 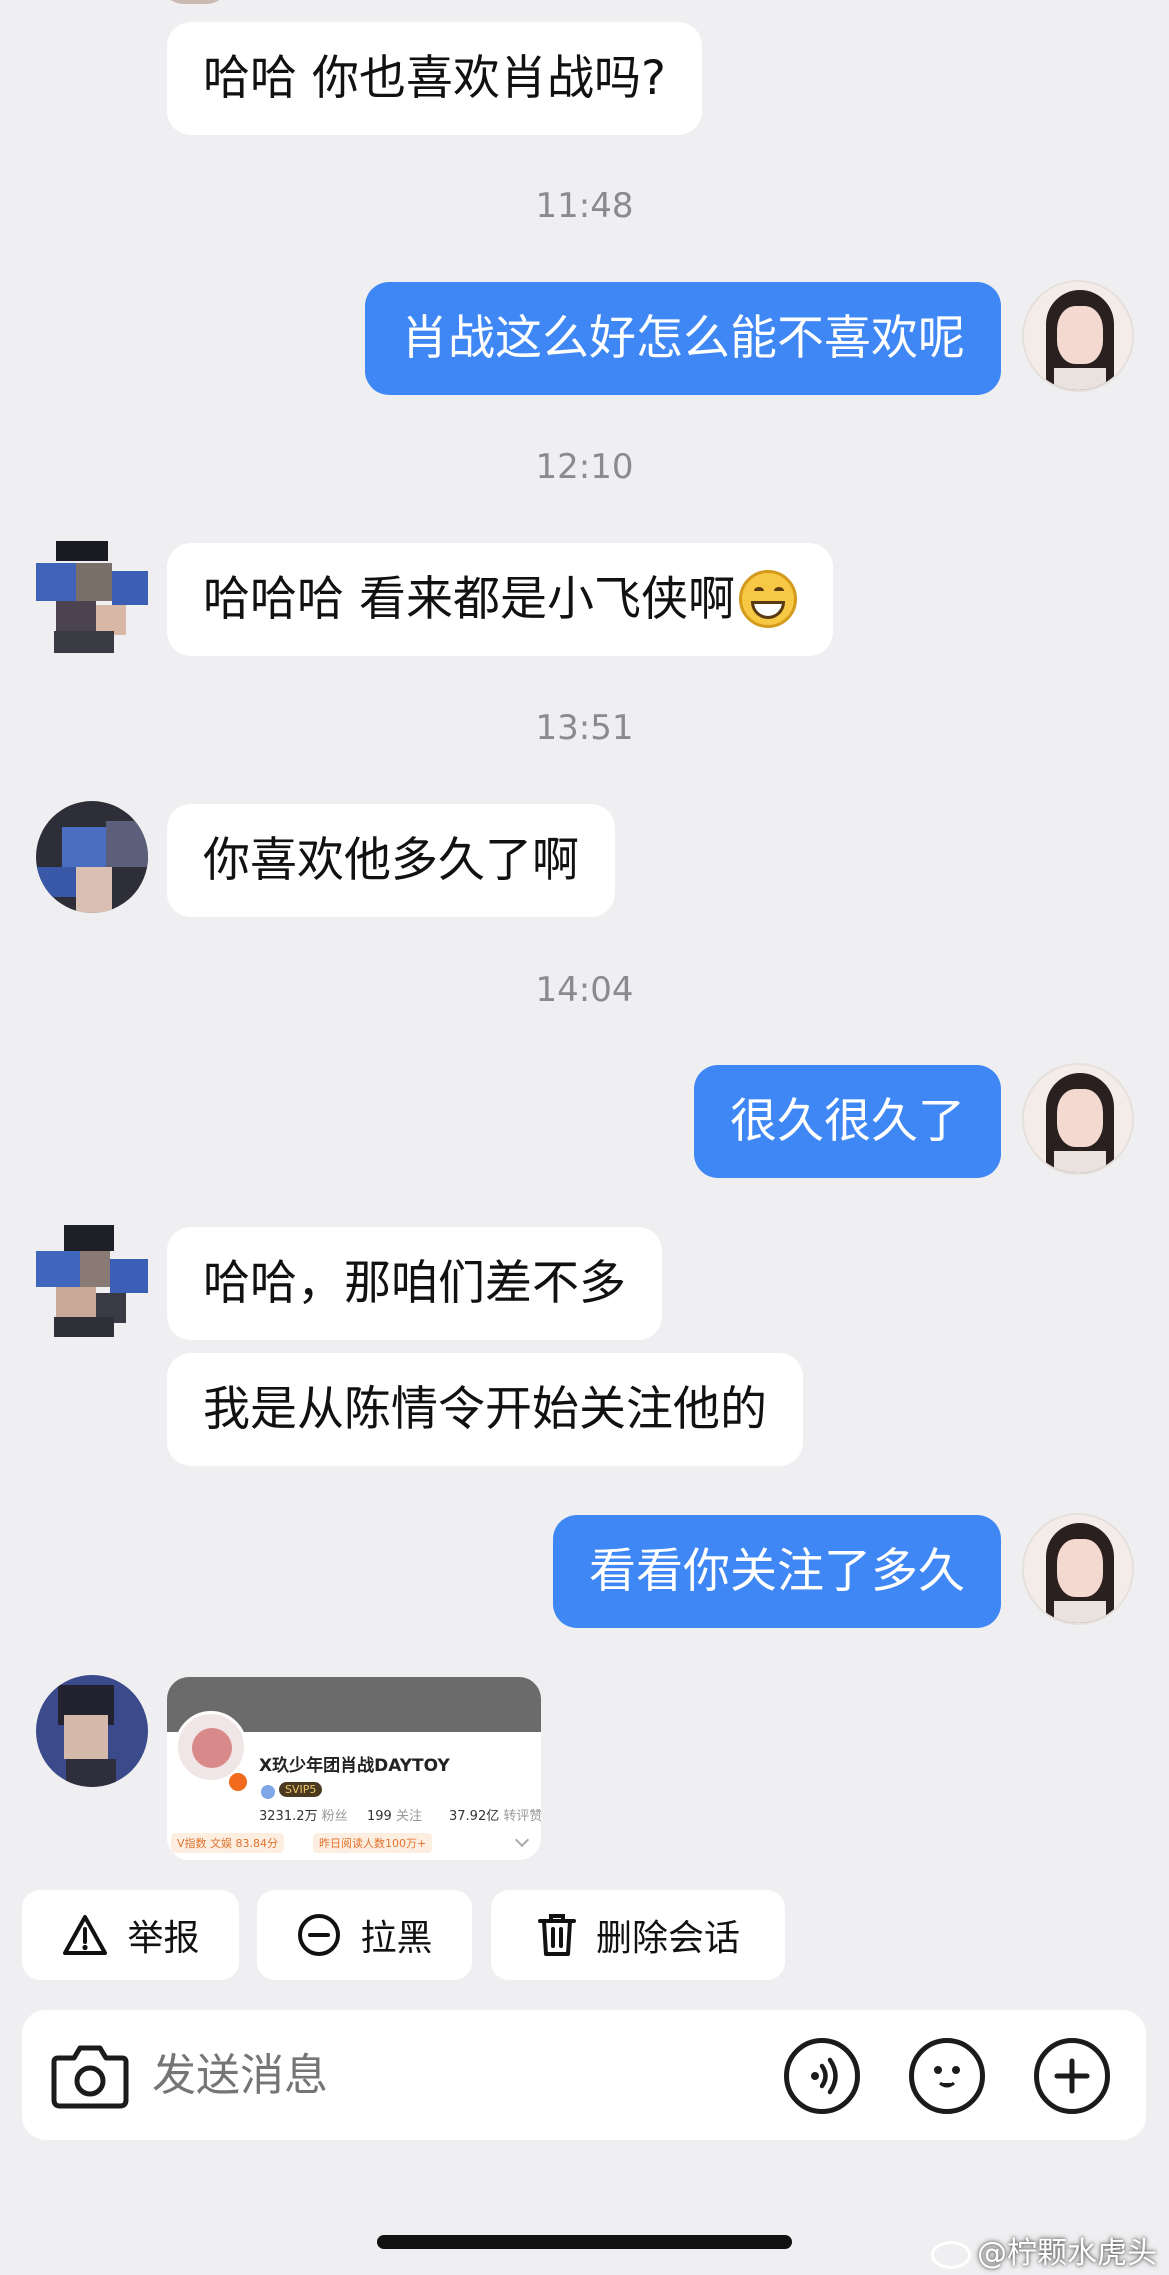 What do you see at coordinates (303, 1816) in the screenshot?
I see `fans-stat: 3231.2万 粉丝` at bounding box center [303, 1816].